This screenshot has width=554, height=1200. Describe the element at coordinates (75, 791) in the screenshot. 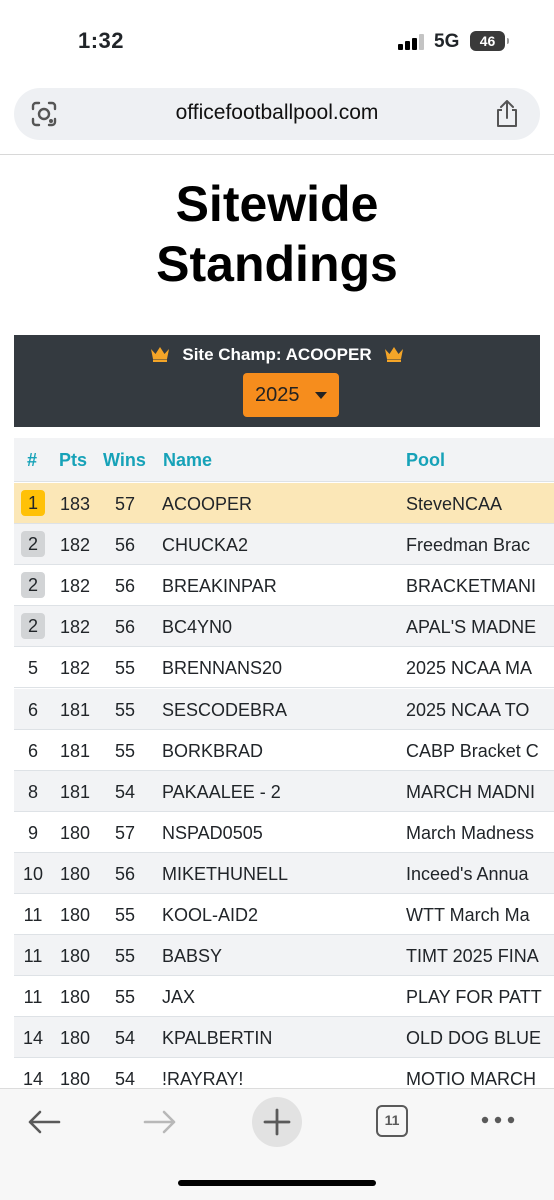

I see `pts-cell: 181` at that location.